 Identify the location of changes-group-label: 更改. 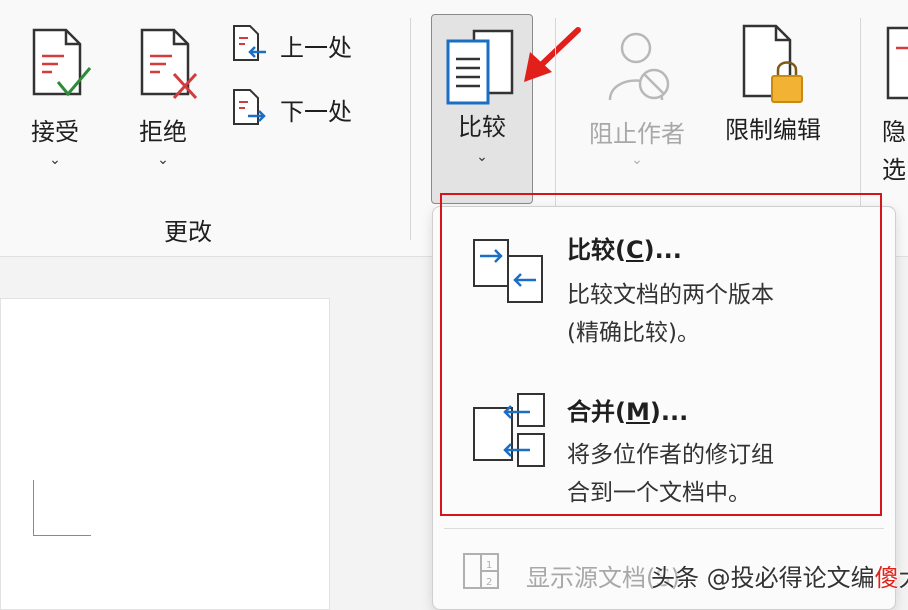
(188, 232).